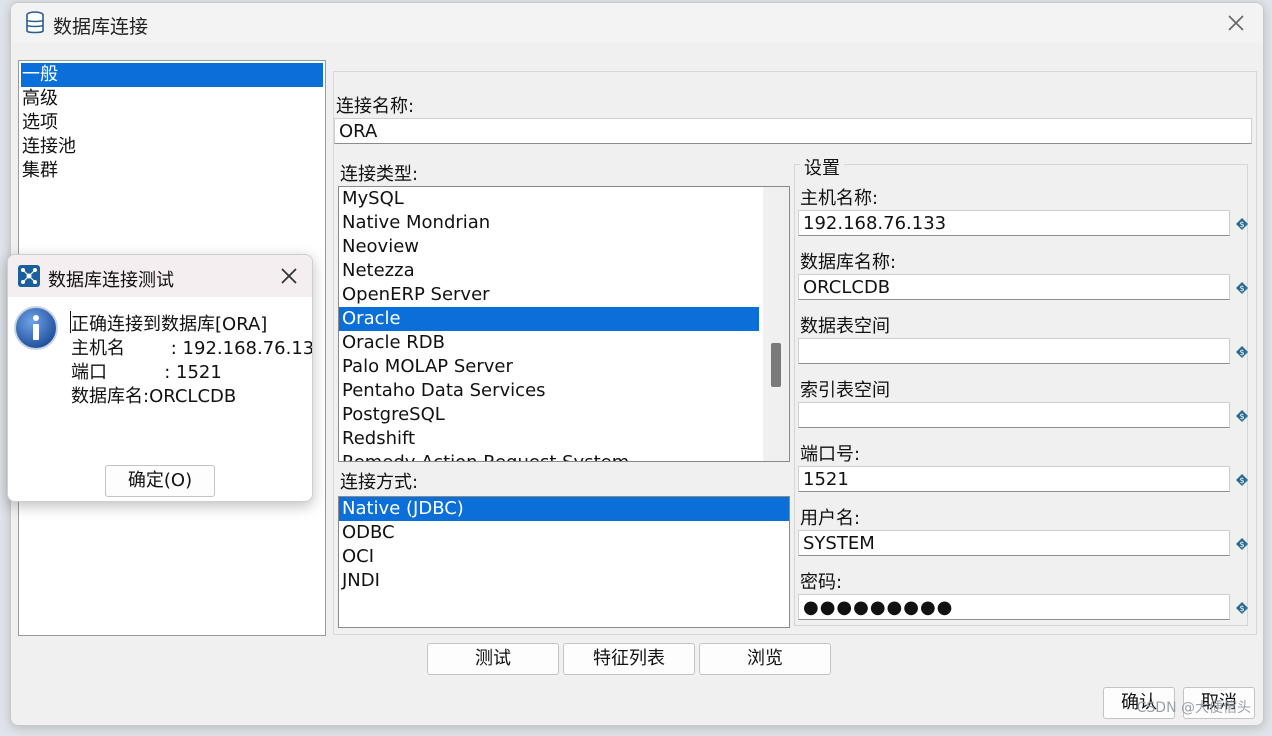 The image size is (1272, 736). What do you see at coordinates (169, 324) in the screenshot?
I see `popup-message-line: 正确连接到数据库[ORA]` at bounding box center [169, 324].